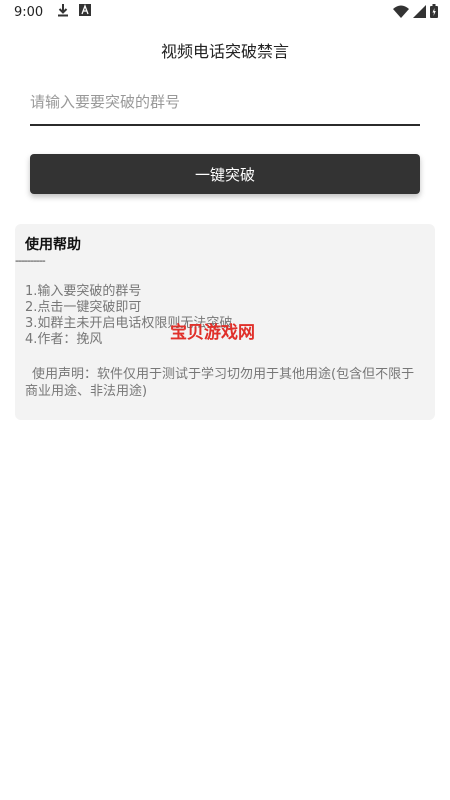 Image resolution: width=450 pixels, height=800 pixels. What do you see at coordinates (224, 51) in the screenshot?
I see `page-title: 视频电话突破禁言` at bounding box center [224, 51].